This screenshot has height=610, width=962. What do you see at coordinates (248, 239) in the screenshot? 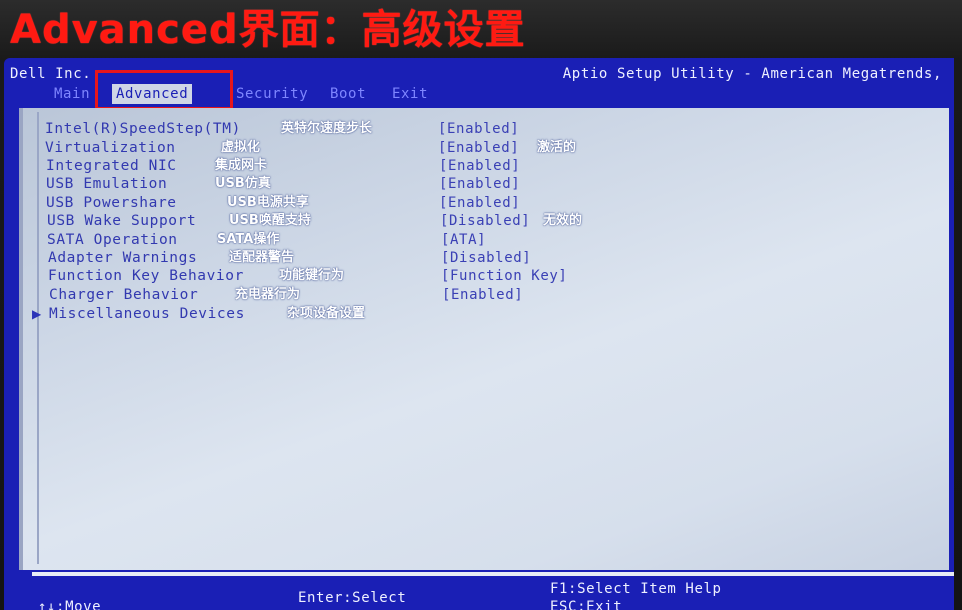
I see `setting-note: SATA操作` at bounding box center [248, 239].